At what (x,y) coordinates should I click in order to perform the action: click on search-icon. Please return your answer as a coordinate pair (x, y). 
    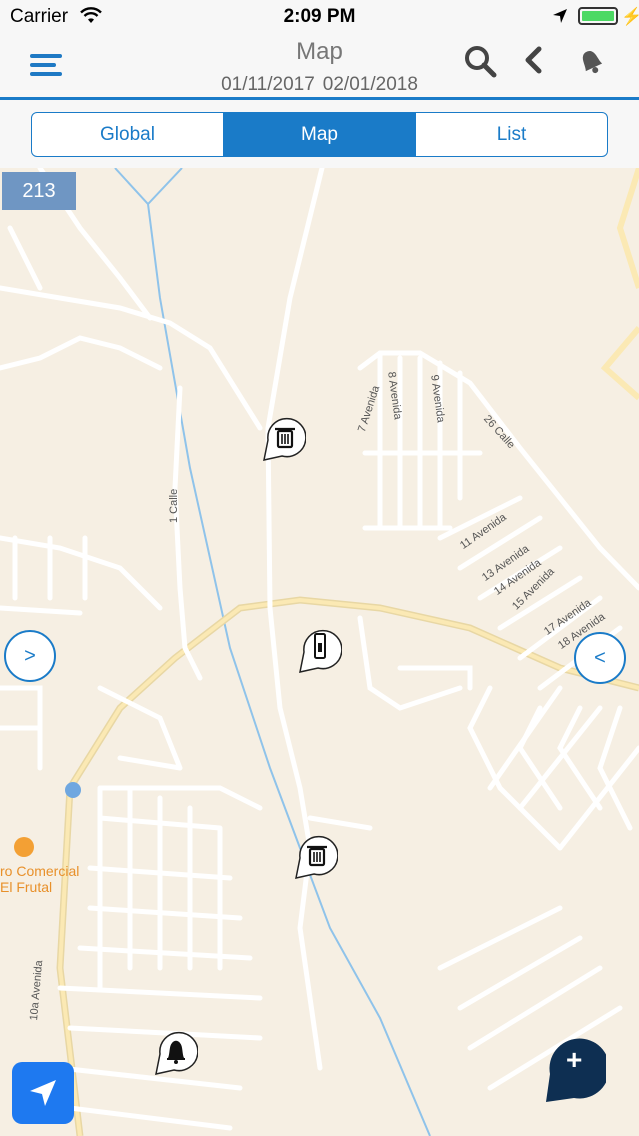
    Looking at the image, I should click on (481, 62).